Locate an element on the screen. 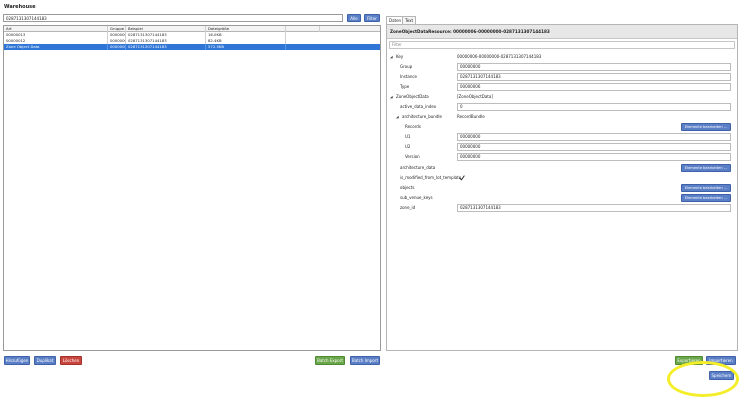  prop-zone-object-data: ◢ ZoneObjectData [ZoneObjectData] is located at coordinates (562, 97).